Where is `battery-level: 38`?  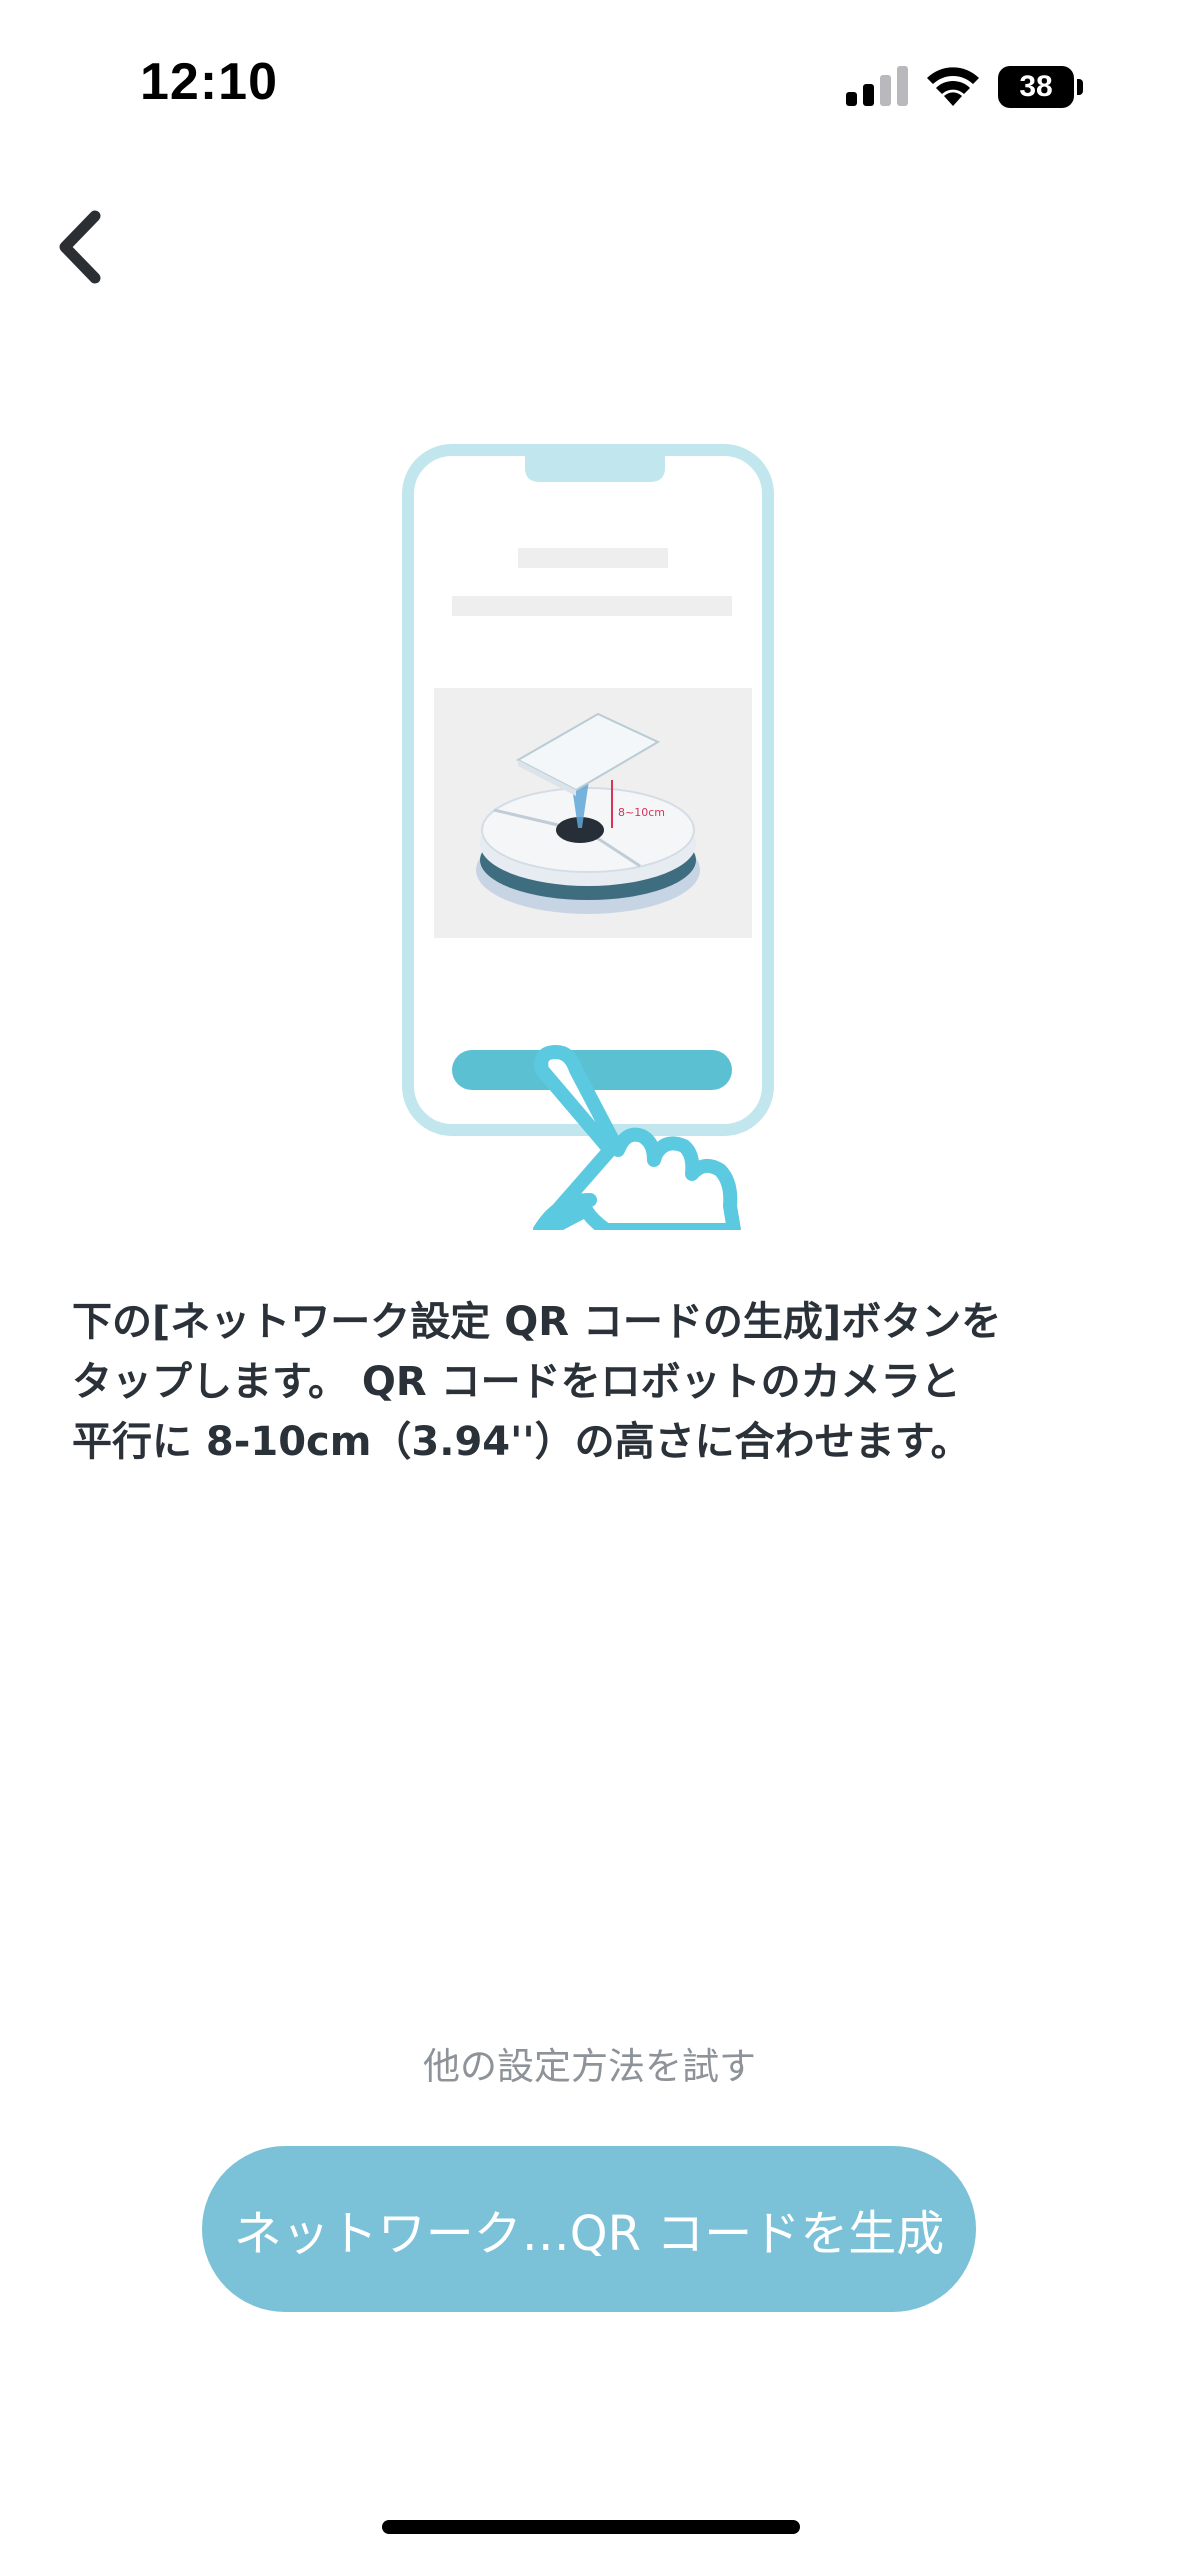
battery-level: 38 is located at coordinates (1036, 86).